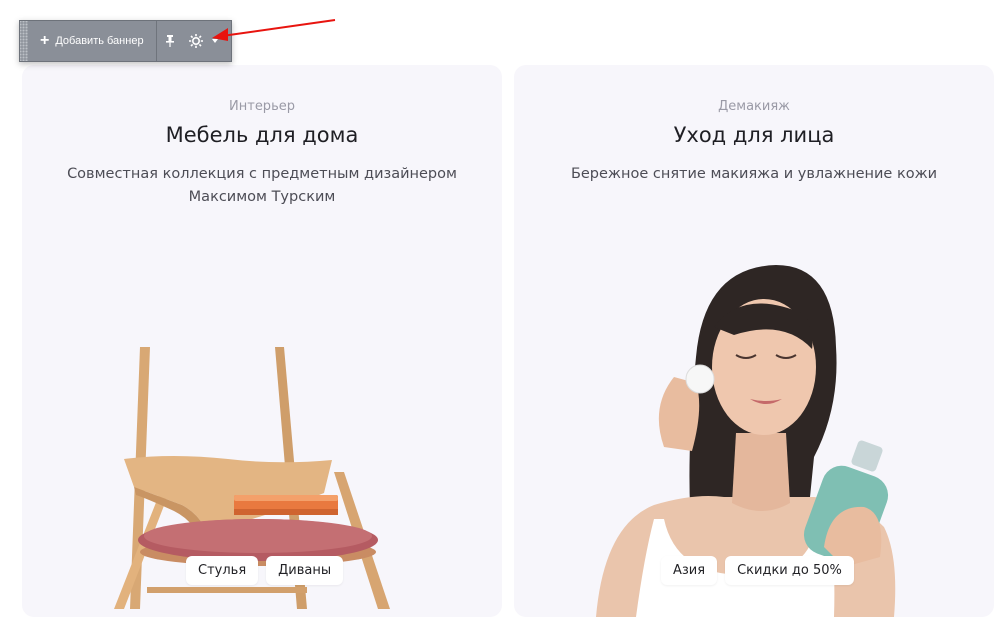 The image size is (1003, 623). Describe the element at coordinates (754, 135) in the screenshot. I see `banner-title: Уход для лица` at that location.